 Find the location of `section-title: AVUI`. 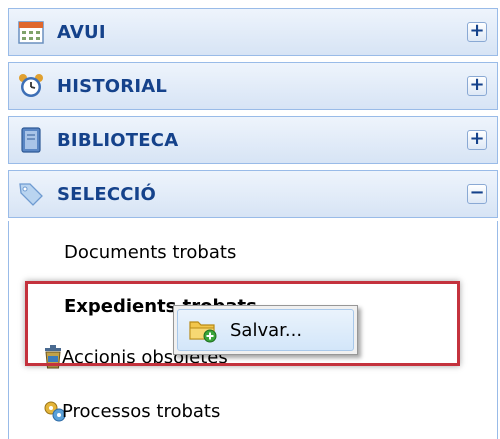

section-title: AVUI is located at coordinates (81, 32).